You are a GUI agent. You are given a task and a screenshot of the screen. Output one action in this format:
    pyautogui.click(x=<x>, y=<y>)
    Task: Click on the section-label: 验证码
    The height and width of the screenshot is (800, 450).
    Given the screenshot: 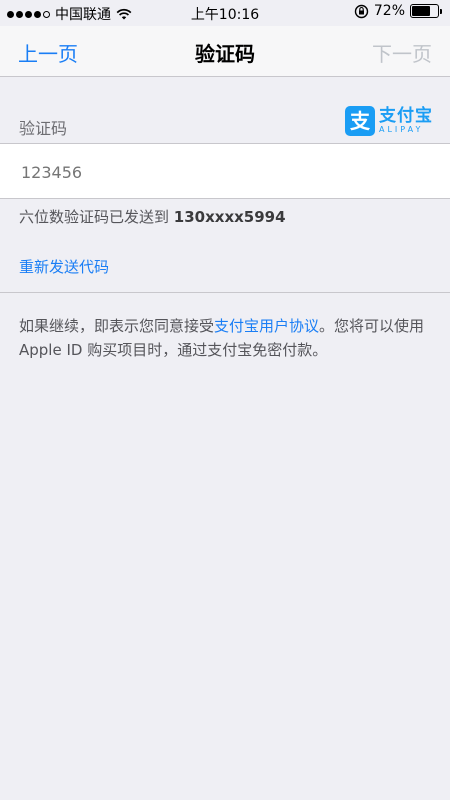 What is the action you would take?
    pyautogui.click(x=43, y=128)
    